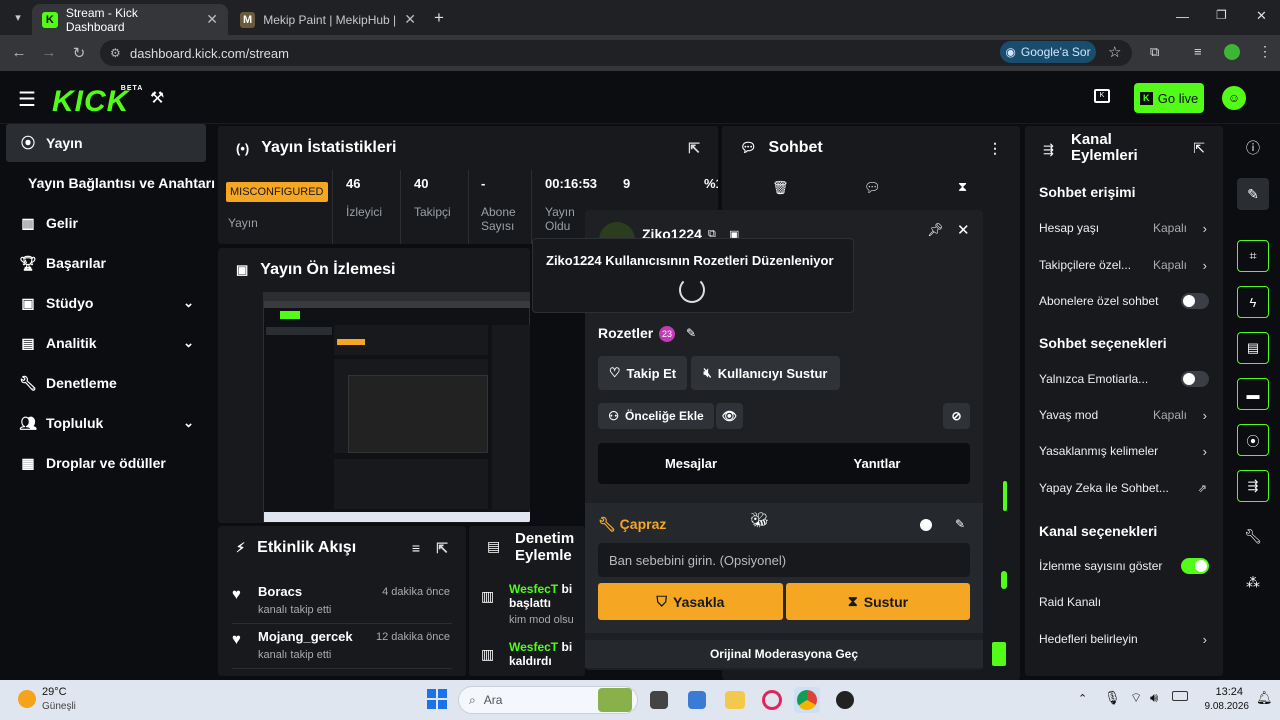  What do you see at coordinates (106, 223) in the screenshot?
I see `sidebar-item-revenue: ▥ Gelir` at bounding box center [106, 223].